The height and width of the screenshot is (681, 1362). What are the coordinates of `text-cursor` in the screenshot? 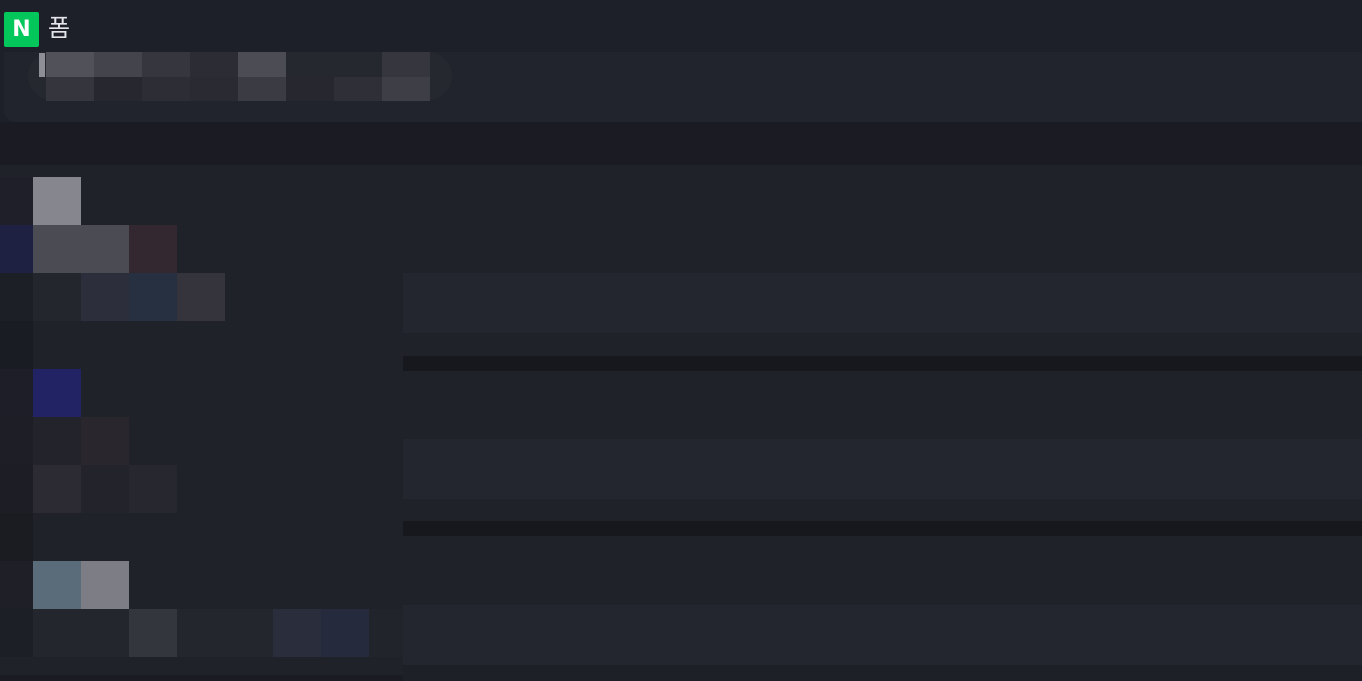 It's located at (42, 65).